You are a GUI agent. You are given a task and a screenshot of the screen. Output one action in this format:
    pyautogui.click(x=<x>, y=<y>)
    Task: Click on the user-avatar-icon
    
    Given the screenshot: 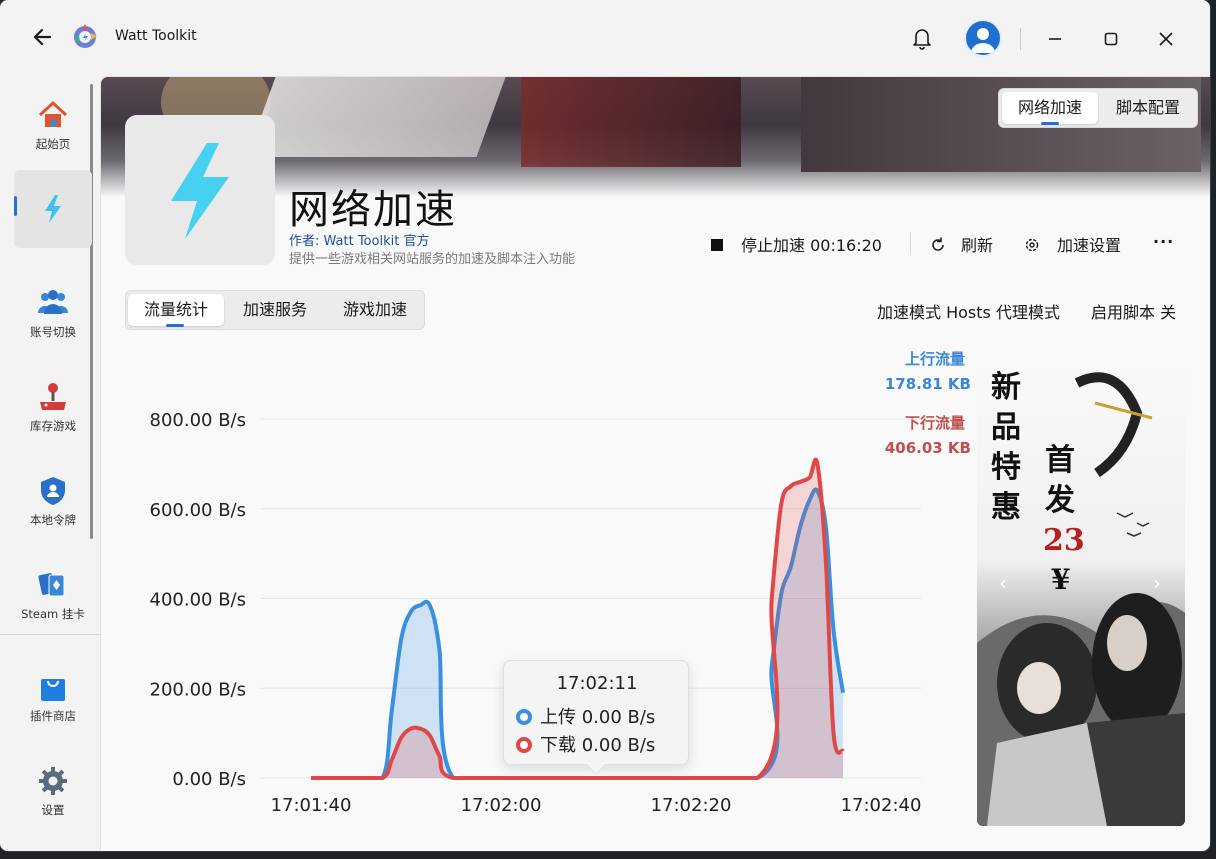 What is the action you would take?
    pyautogui.click(x=983, y=40)
    